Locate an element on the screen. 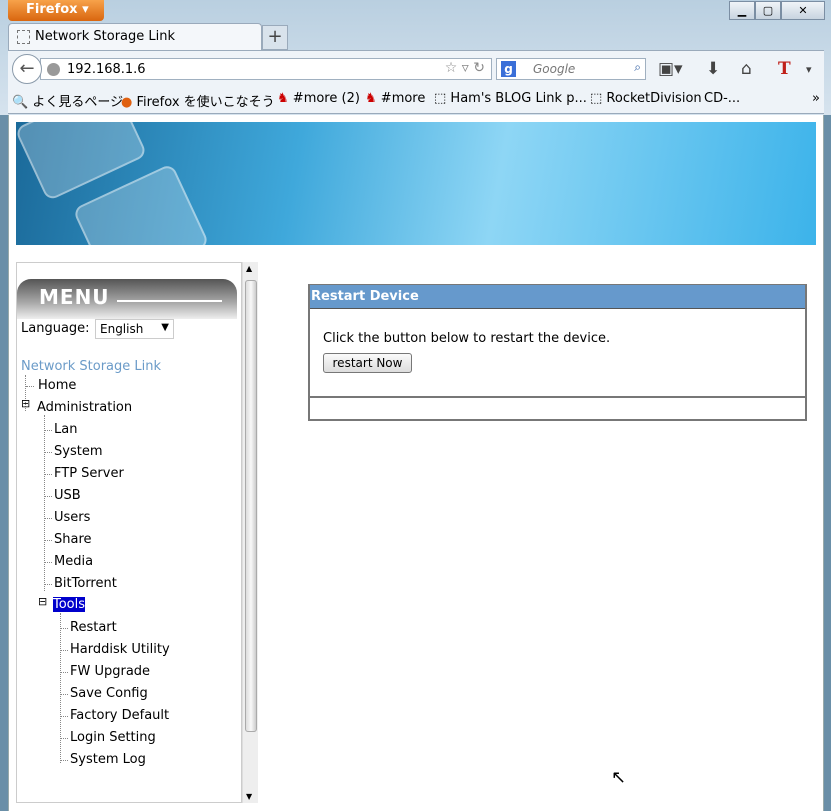 The image size is (831, 811). menu-save-config: Save Config is located at coordinates (109, 693).